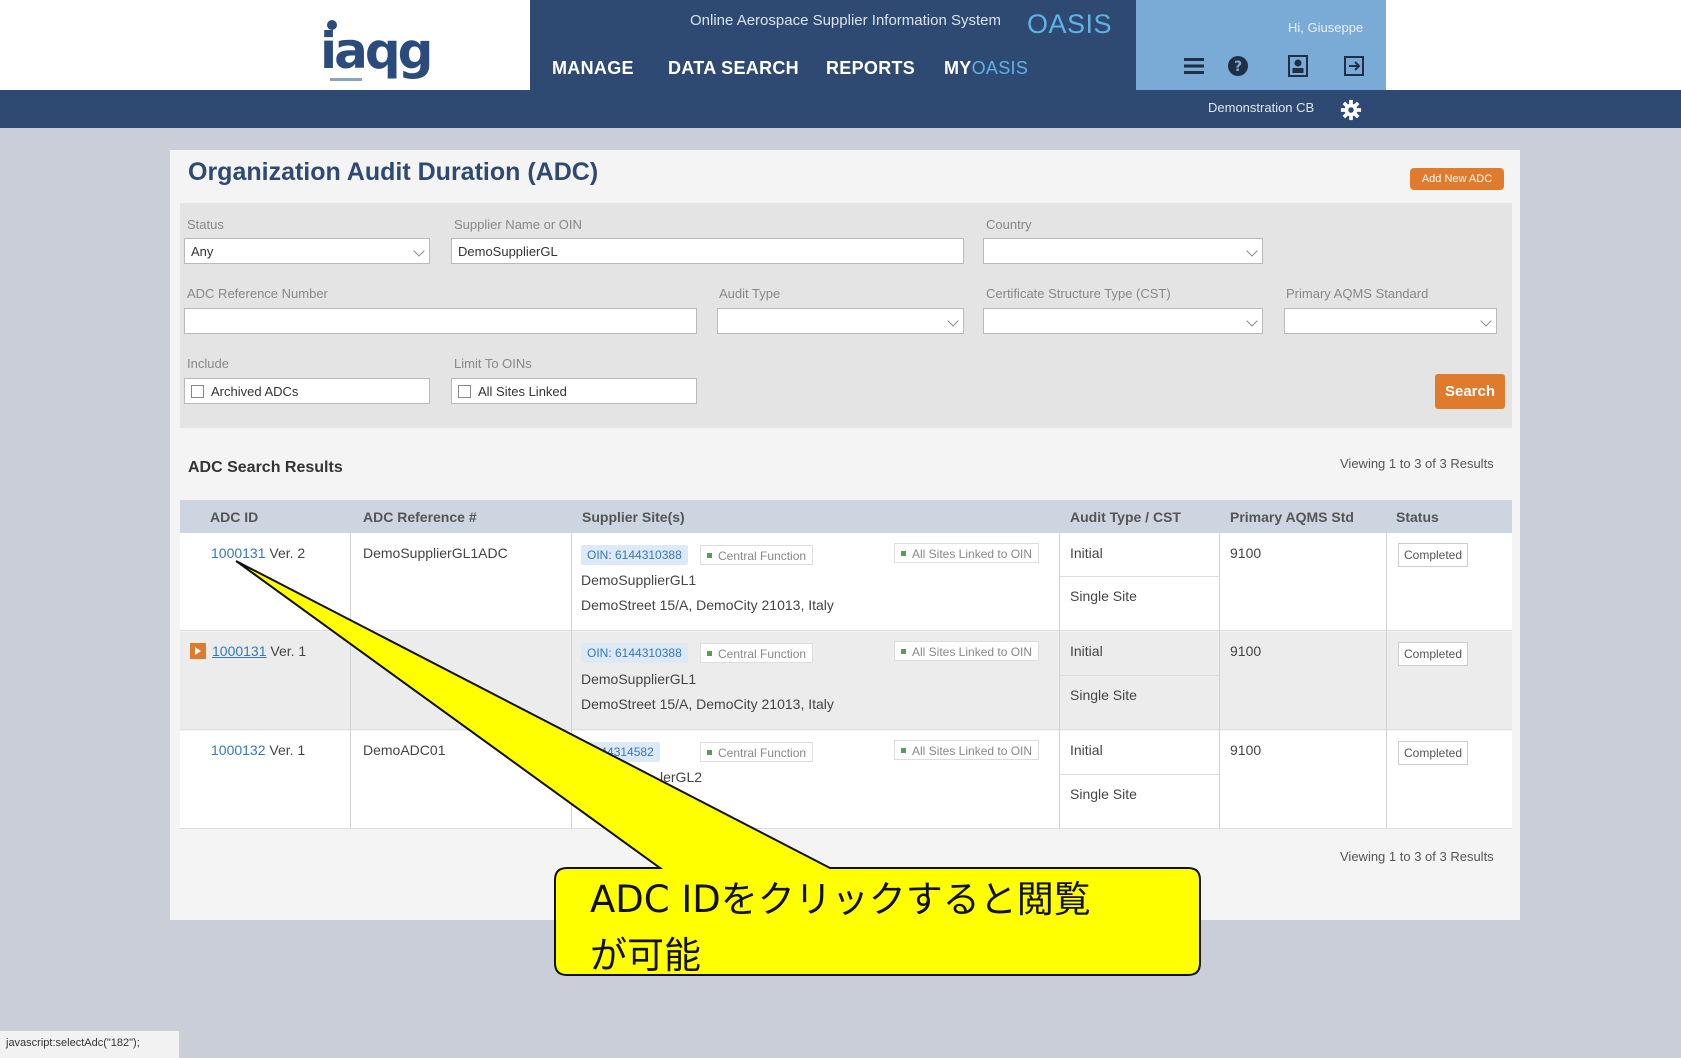 This screenshot has width=1681, height=1058. I want to click on callout-line-1: ADC IDをクリックすると閲覧, so click(840, 899).